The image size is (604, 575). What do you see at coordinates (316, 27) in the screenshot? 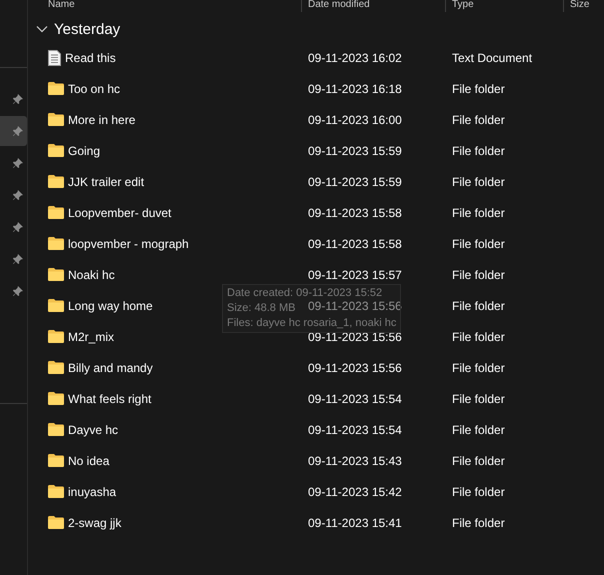
I see `group-header: Yesterday` at bounding box center [316, 27].